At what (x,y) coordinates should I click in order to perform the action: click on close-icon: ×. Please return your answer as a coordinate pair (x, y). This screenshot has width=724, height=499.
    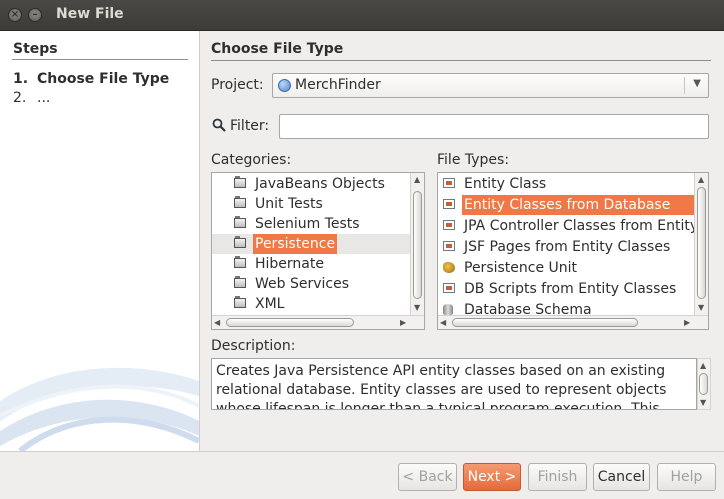
    Looking at the image, I should click on (15, 14).